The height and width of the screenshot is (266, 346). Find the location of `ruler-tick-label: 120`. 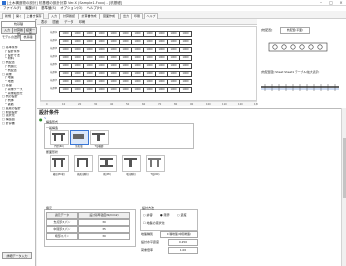

ruler-tick-label: 120 is located at coordinates (240, 104).